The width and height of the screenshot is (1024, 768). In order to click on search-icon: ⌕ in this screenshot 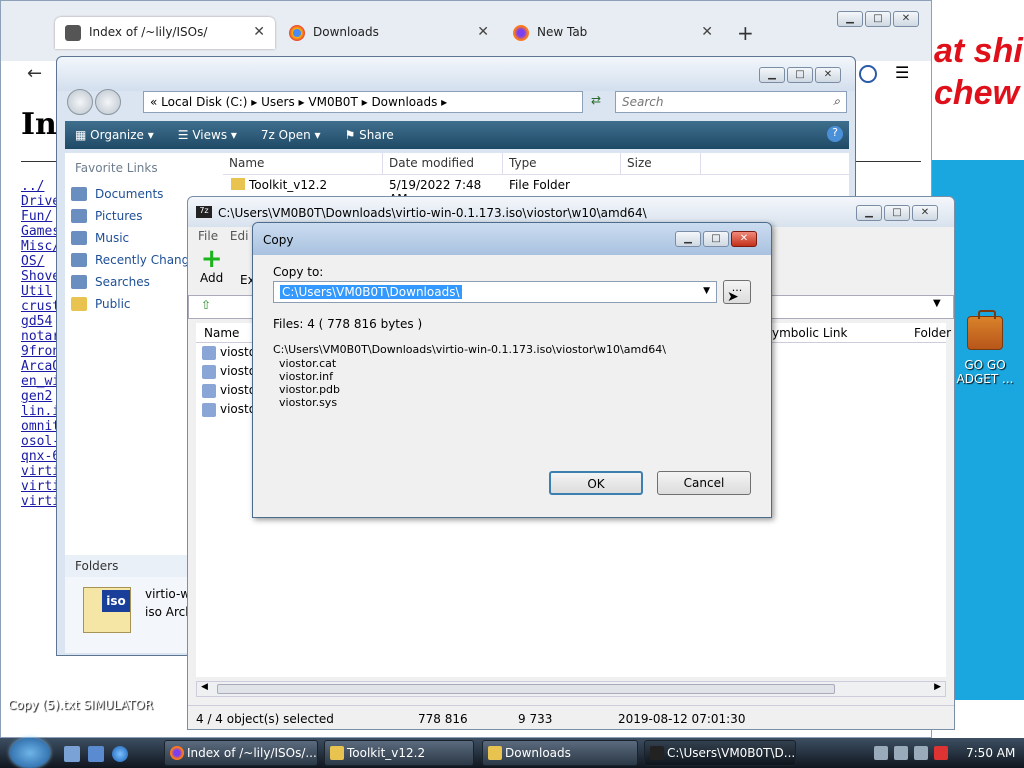, I will do `click(836, 101)`.